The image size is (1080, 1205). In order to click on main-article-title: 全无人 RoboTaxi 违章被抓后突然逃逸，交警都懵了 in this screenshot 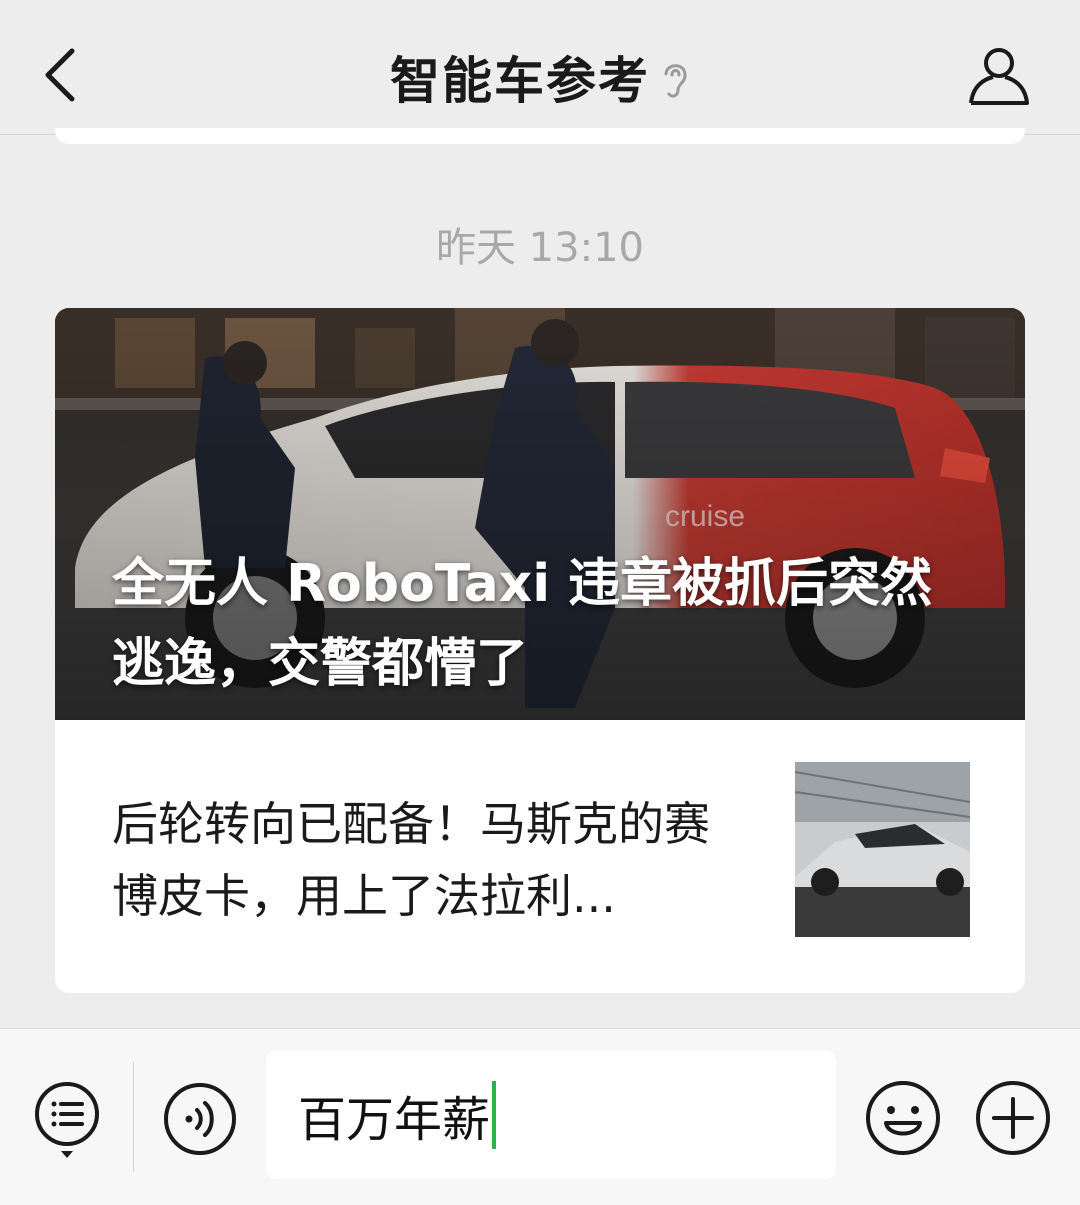, I will do `click(522, 624)`.